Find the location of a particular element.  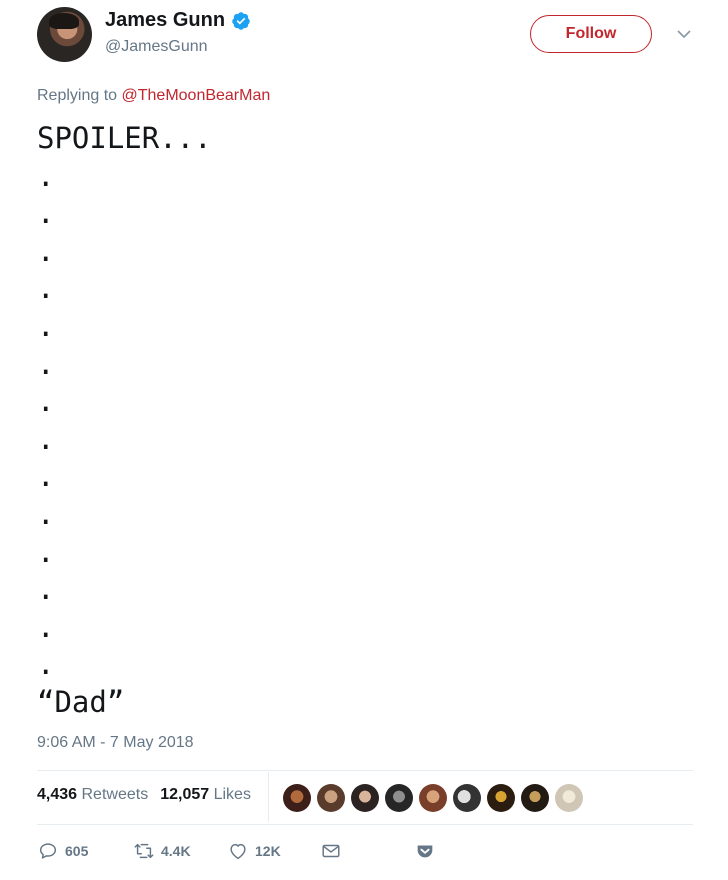

verified-badge-icon is located at coordinates (241, 20).